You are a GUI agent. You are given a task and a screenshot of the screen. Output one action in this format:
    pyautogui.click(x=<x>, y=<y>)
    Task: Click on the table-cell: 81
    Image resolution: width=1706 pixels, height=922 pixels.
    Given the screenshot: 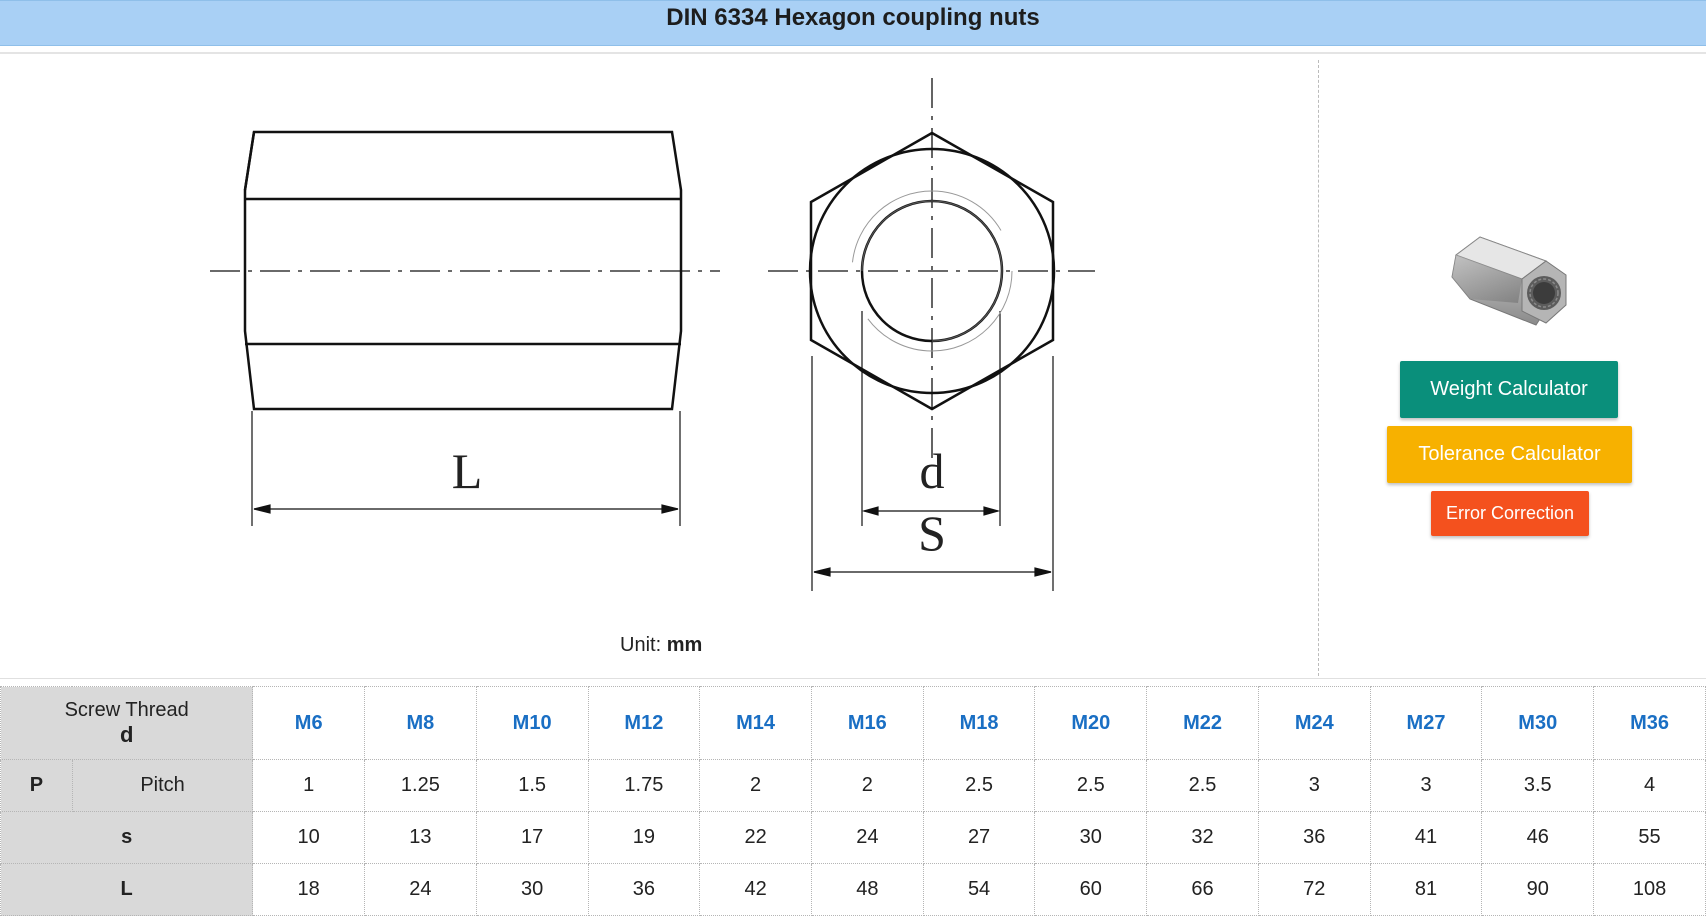 What is the action you would take?
    pyautogui.click(x=1426, y=889)
    